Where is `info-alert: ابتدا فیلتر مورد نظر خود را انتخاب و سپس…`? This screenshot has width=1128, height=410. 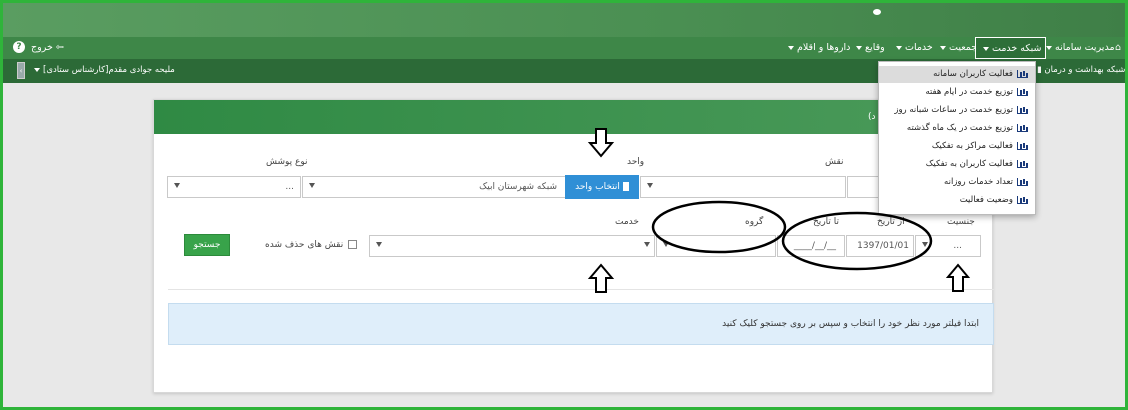
info-alert: ابتدا فیلتر مورد نظر خود را انتخاب و سپس… is located at coordinates (581, 324).